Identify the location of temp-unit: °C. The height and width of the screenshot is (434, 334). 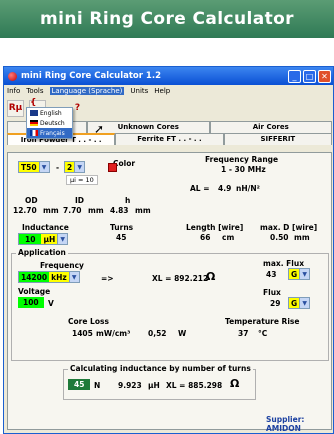
(263, 333).